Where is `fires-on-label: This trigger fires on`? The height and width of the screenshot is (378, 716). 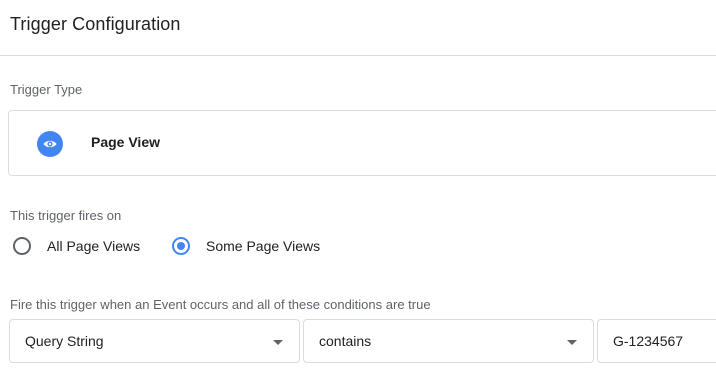
fires-on-label: This trigger fires on is located at coordinates (66, 215).